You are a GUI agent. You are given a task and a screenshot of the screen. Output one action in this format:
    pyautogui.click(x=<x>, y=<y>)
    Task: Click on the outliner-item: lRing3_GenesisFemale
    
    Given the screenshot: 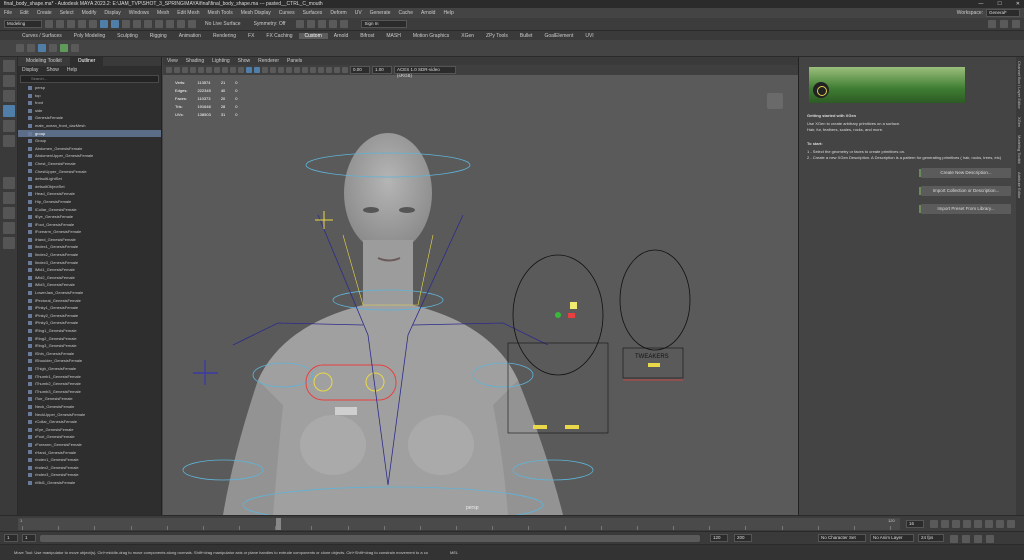 What is the action you would take?
    pyautogui.click(x=89, y=346)
    